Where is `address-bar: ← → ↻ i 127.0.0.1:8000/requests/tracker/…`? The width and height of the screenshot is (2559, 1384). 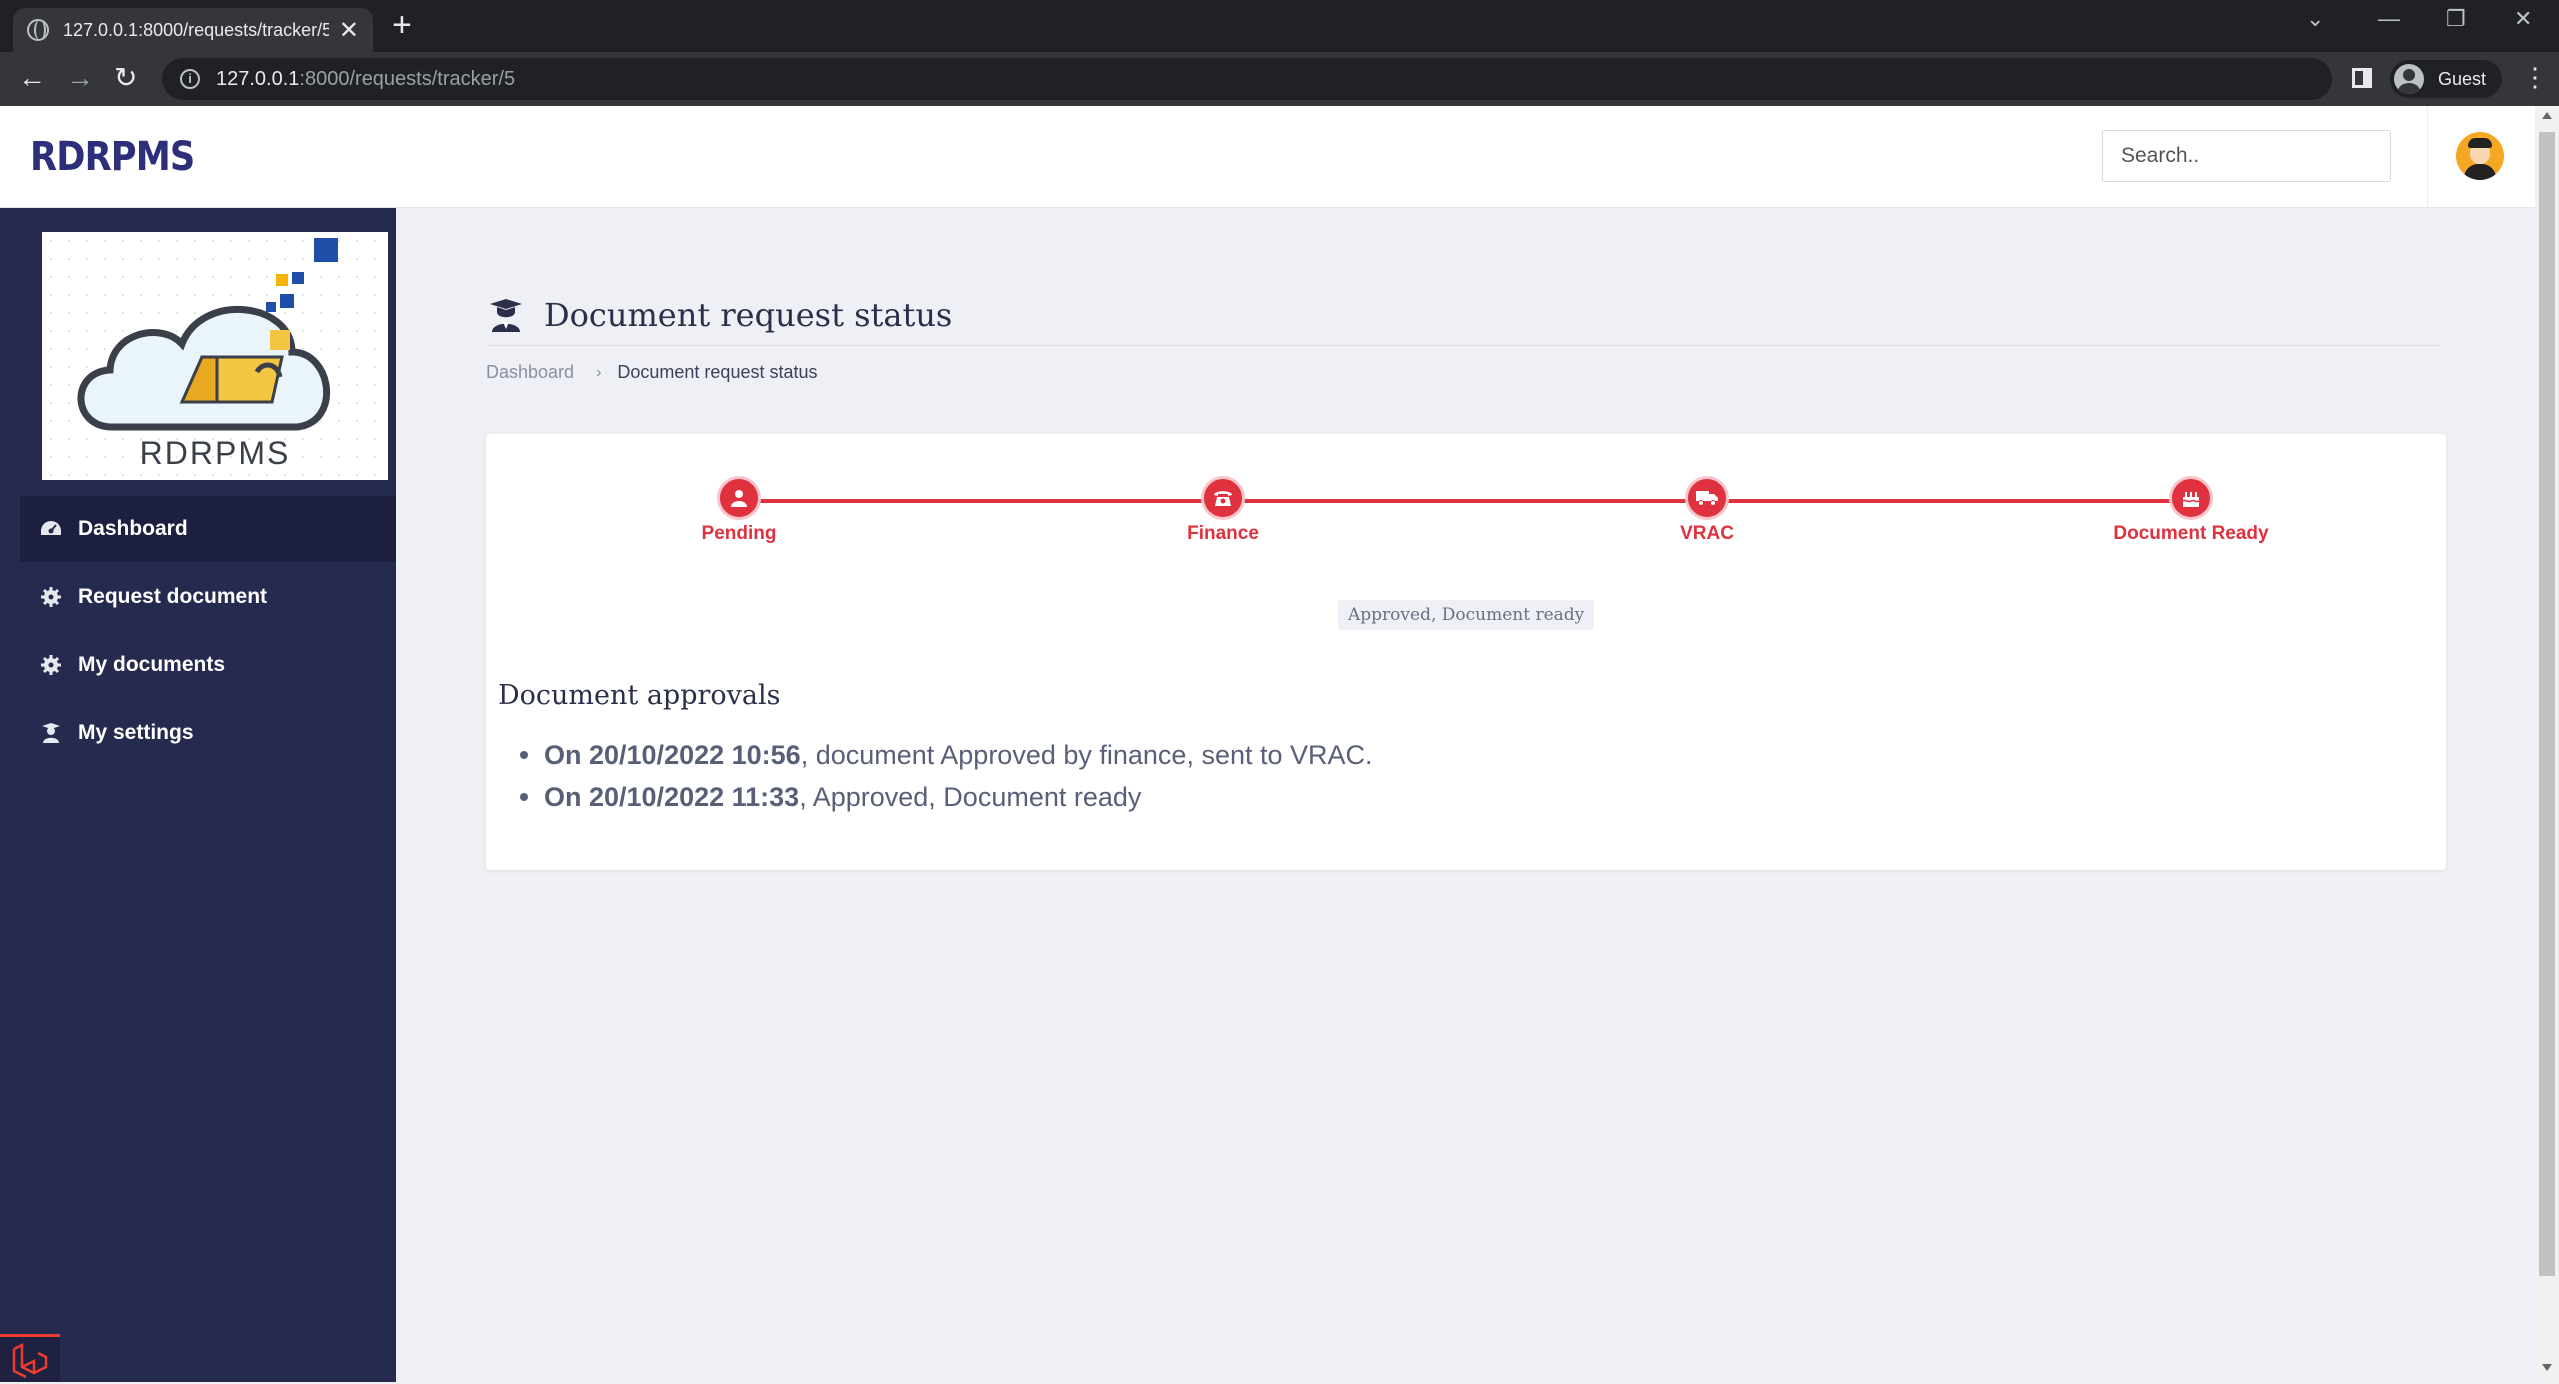
address-bar: ← → ↻ i 127.0.0.1:8000/requests/tracker/… is located at coordinates (1279, 79).